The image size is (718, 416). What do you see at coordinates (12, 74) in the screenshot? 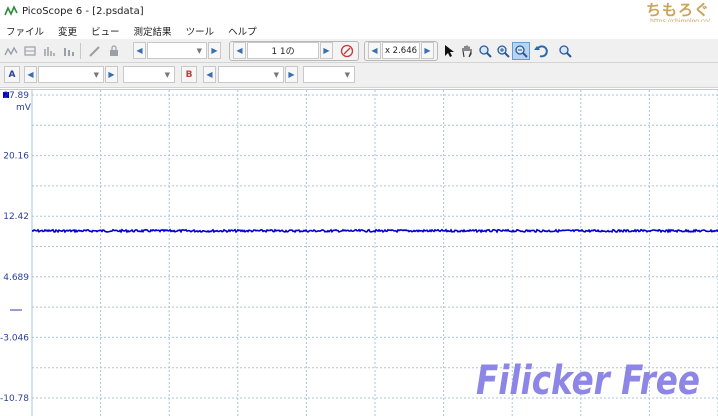
I see `channel-a-button: A` at bounding box center [12, 74].